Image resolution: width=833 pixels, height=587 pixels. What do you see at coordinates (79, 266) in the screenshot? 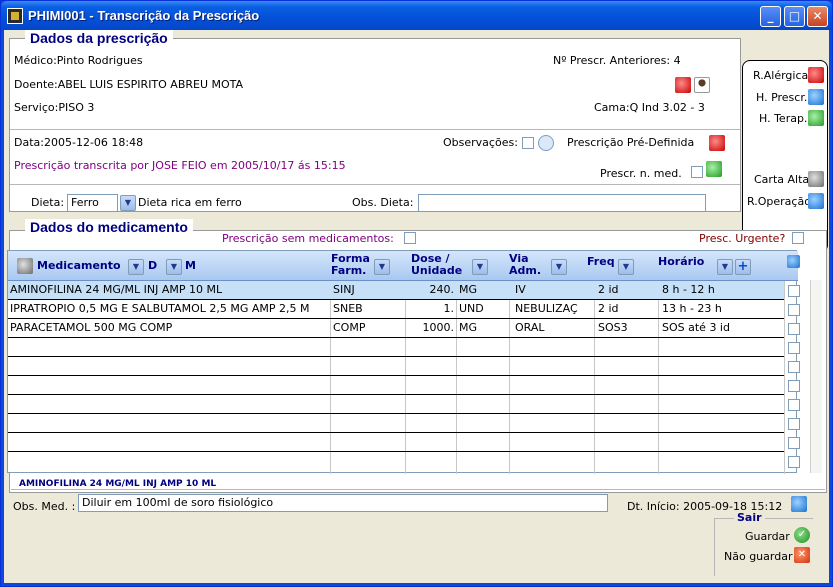
I see `col-medicamento: Medicamento` at bounding box center [79, 266].